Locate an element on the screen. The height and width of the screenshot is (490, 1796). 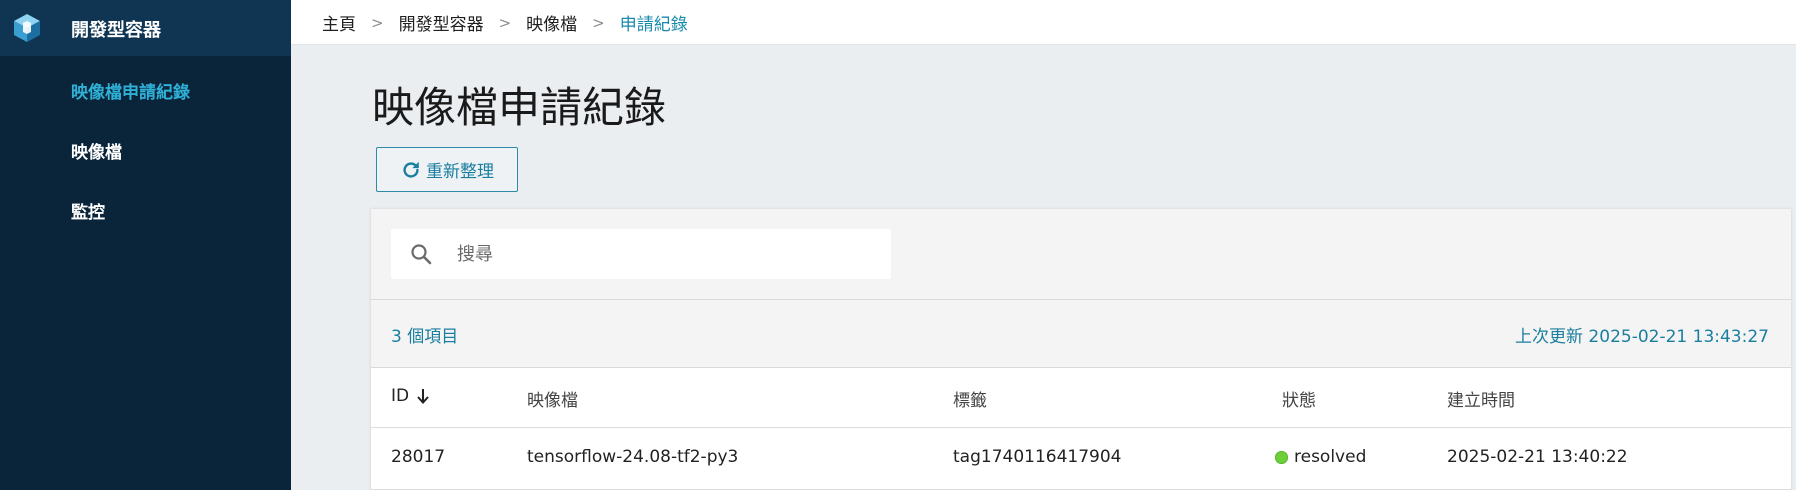
refresh-button: 重新整理 is located at coordinates (447, 169).